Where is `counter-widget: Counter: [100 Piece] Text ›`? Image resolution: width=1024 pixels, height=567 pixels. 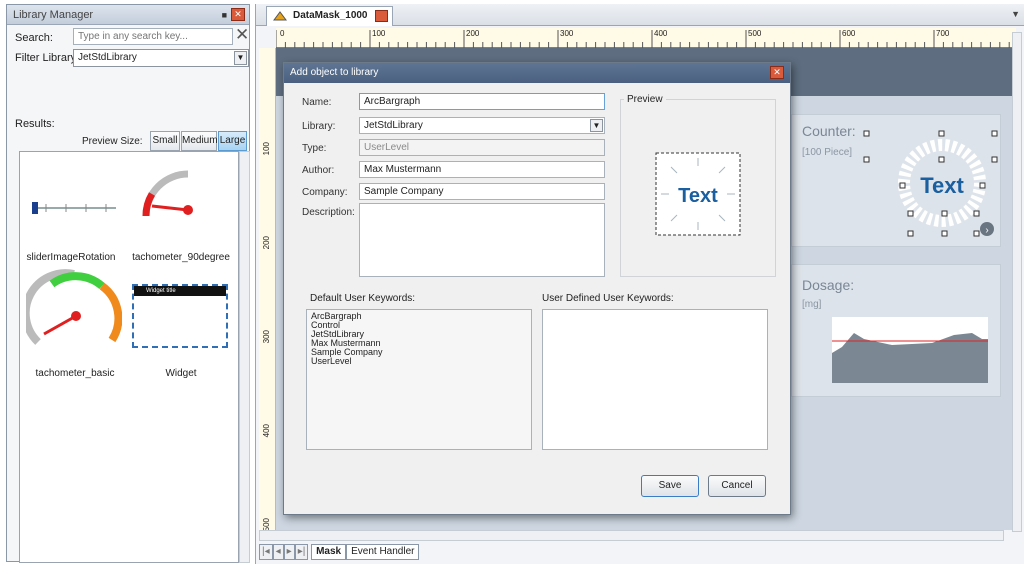 counter-widget: Counter: [100 Piece] Text › is located at coordinates (896, 180).